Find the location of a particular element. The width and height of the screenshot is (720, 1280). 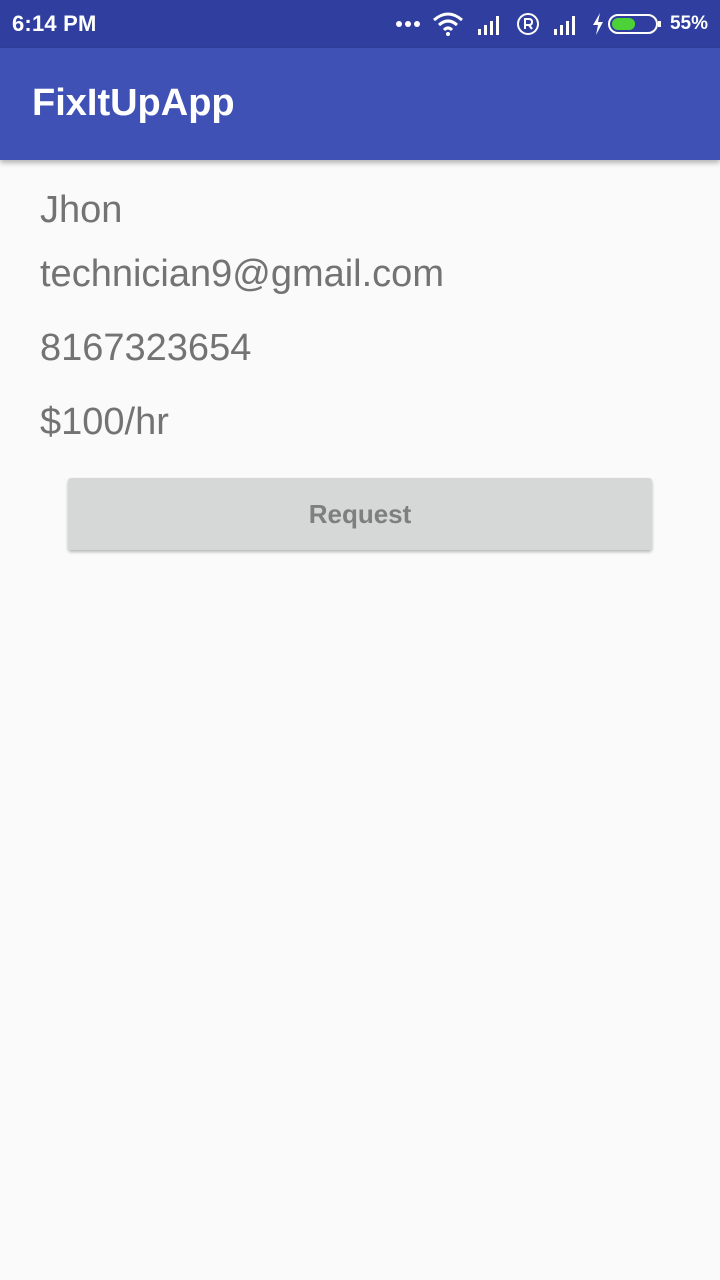

app-bar: FixItUpApp is located at coordinates (360, 104).